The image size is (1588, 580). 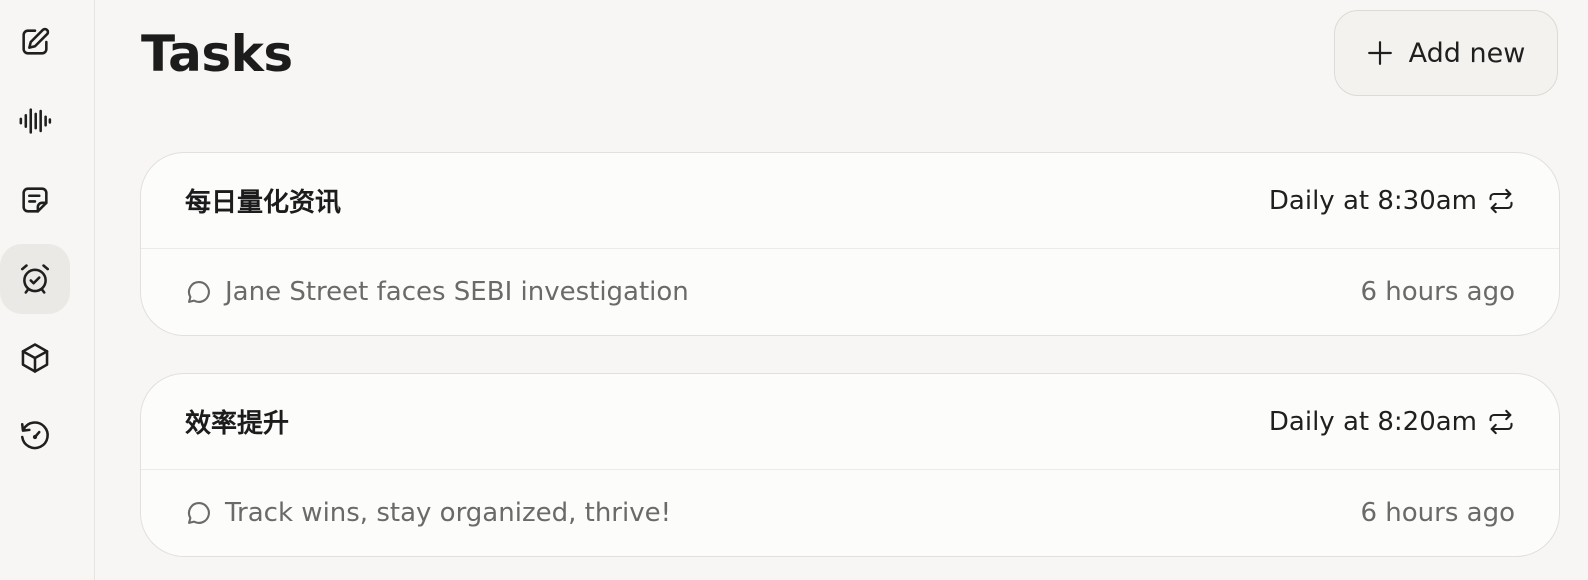 What do you see at coordinates (448, 513) in the screenshot?
I see `last-run-text: Track wins, stay organized, thrive!` at bounding box center [448, 513].